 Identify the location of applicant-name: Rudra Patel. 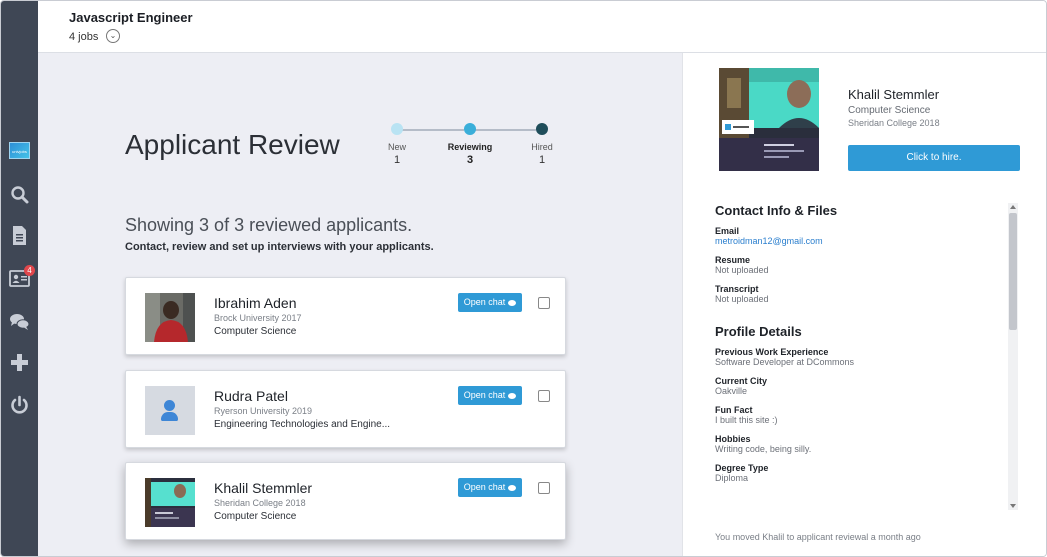
(251, 396).